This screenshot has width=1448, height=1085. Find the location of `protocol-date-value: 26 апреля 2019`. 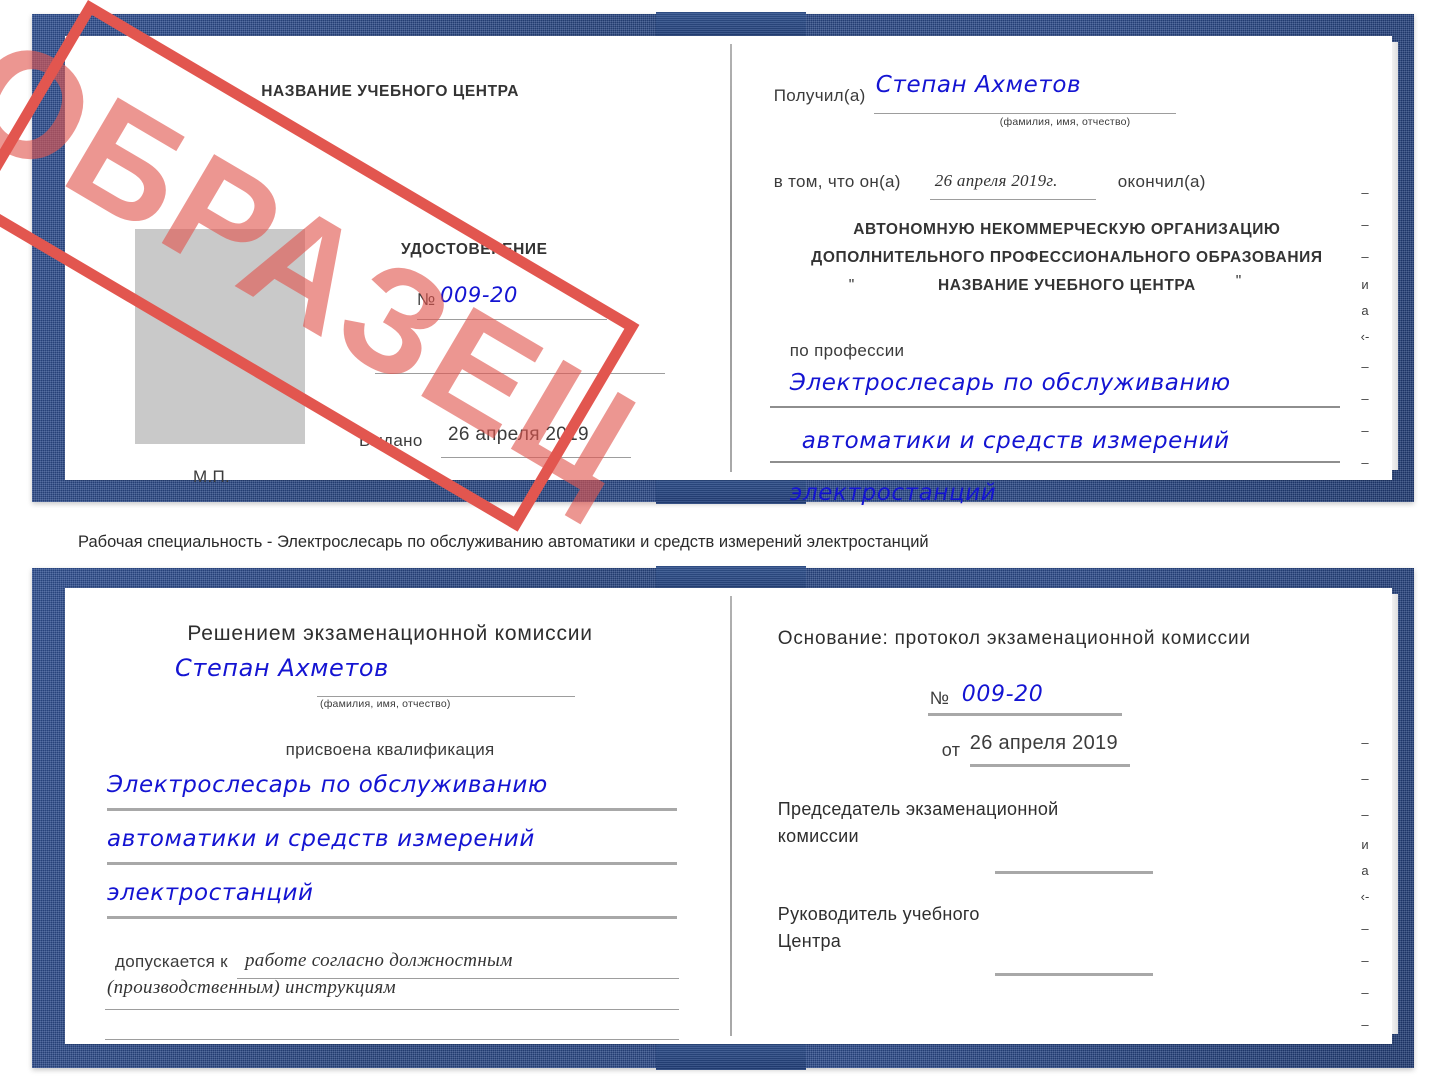

protocol-date-value: 26 апреля 2019 is located at coordinates (1043, 743).